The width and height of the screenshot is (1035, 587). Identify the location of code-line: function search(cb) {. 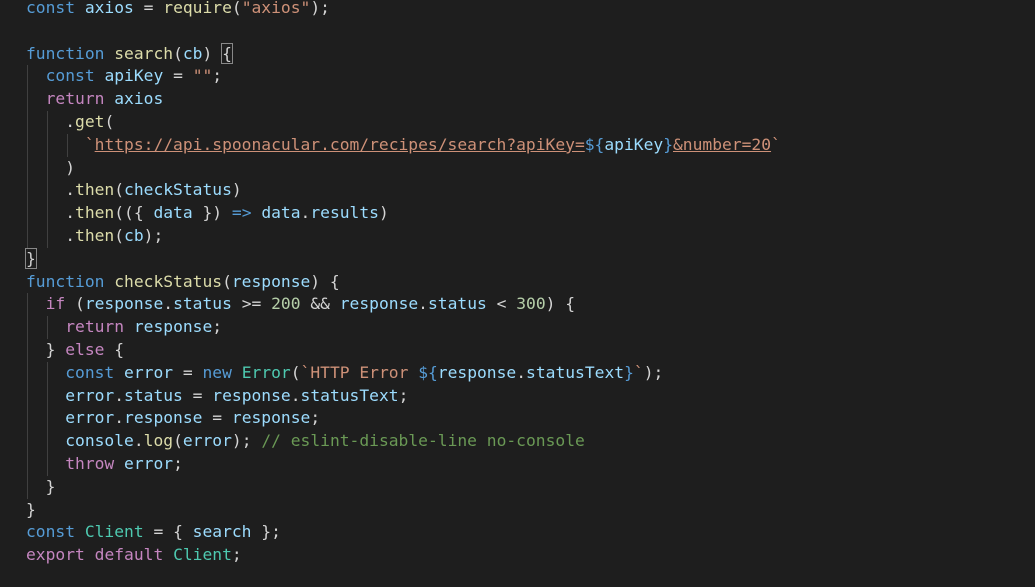
(129, 54).